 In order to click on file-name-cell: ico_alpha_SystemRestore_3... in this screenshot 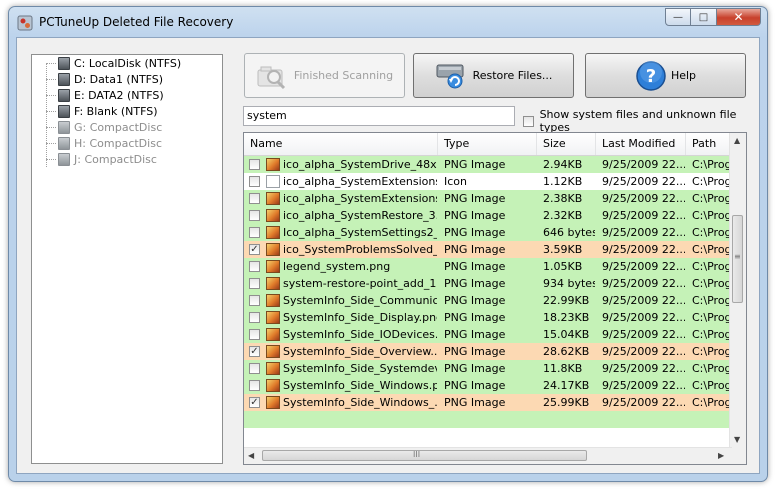, I will do `click(360, 215)`.